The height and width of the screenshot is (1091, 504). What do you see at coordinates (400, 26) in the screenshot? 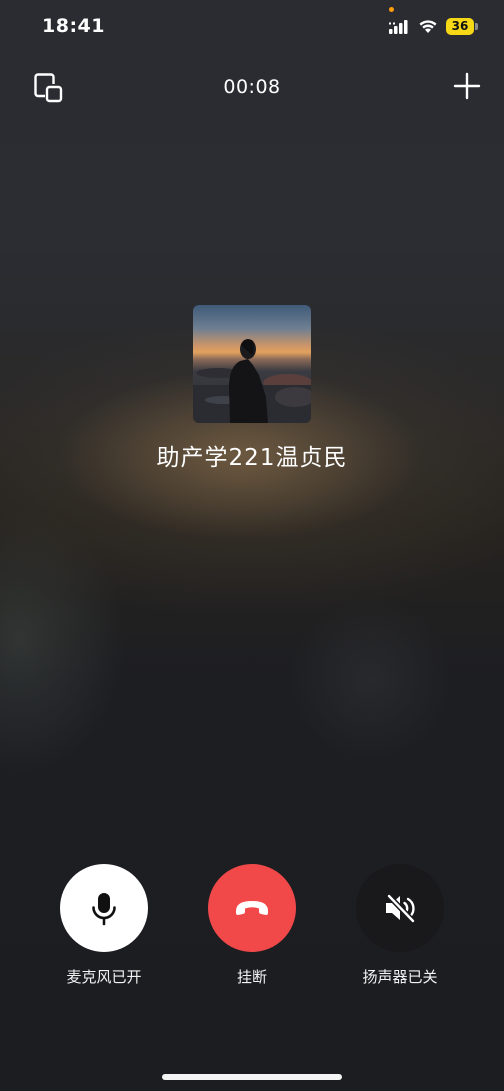
I see `signal-icon` at bounding box center [400, 26].